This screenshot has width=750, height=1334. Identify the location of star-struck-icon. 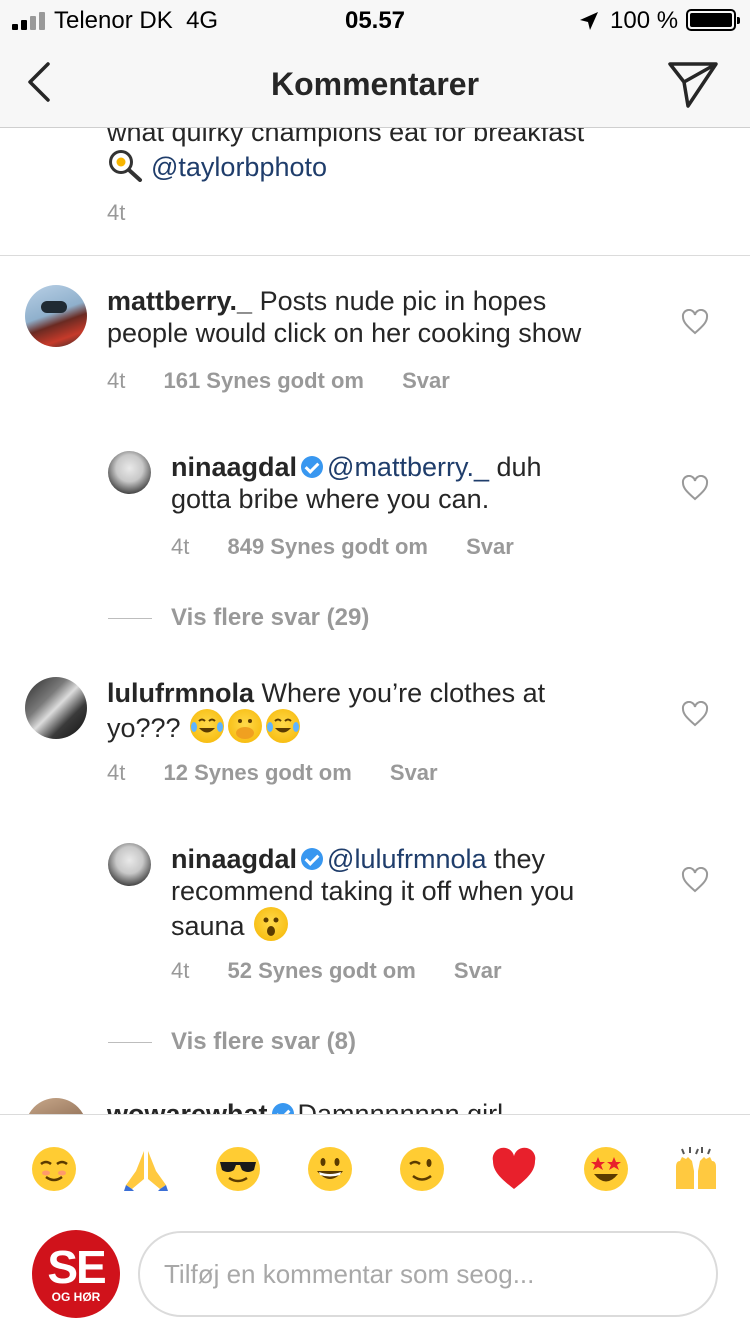
(606, 1169).